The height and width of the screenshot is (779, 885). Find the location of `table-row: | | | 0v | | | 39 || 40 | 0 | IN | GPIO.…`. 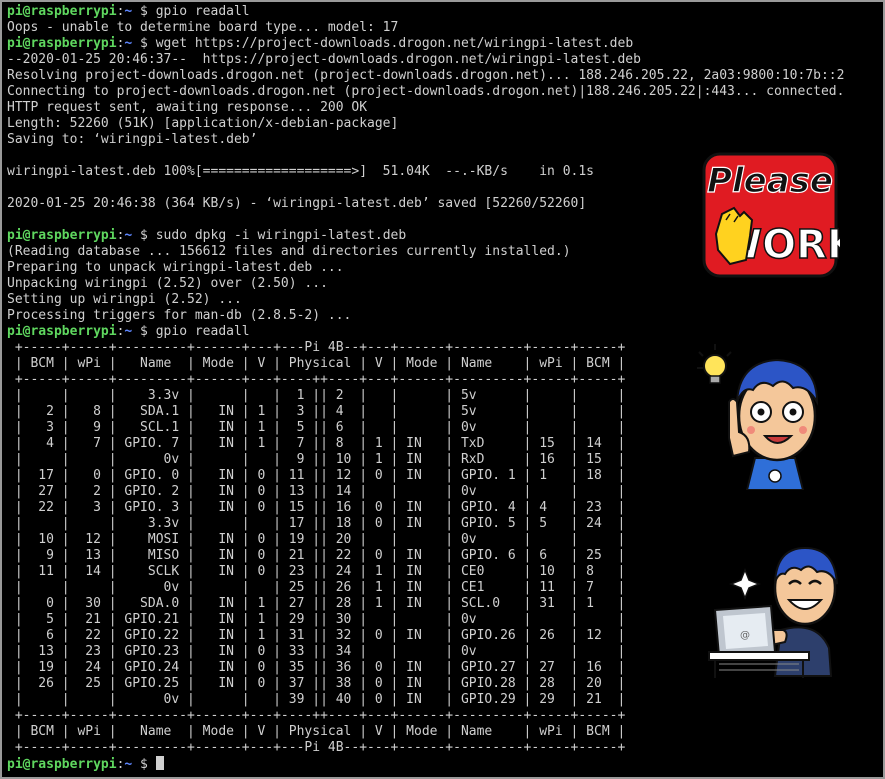

table-row: | | | 0v | | | 39 || 40 | 0 | IN | GPIO.… is located at coordinates (316, 699).